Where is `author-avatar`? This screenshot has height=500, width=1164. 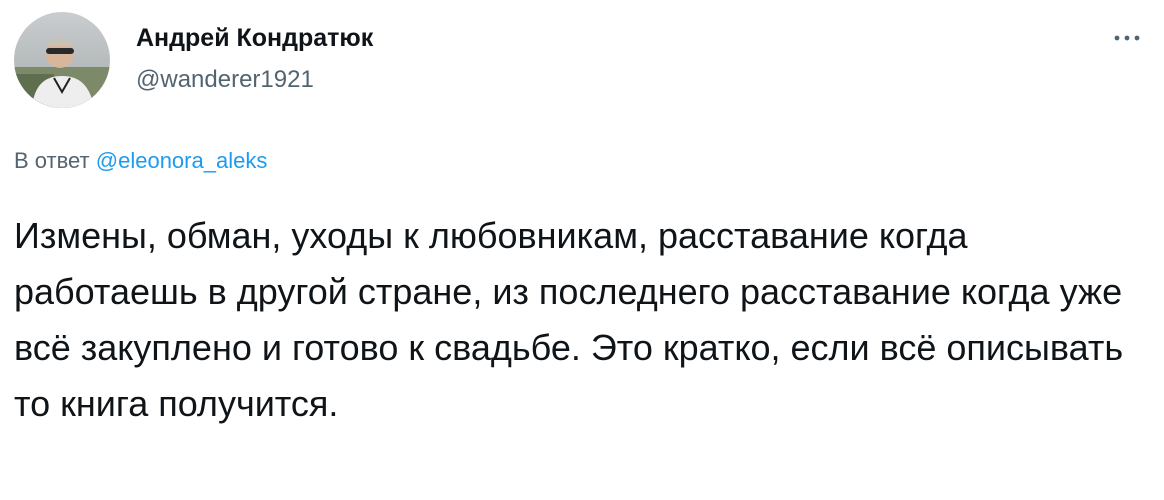
author-avatar is located at coordinates (62, 60).